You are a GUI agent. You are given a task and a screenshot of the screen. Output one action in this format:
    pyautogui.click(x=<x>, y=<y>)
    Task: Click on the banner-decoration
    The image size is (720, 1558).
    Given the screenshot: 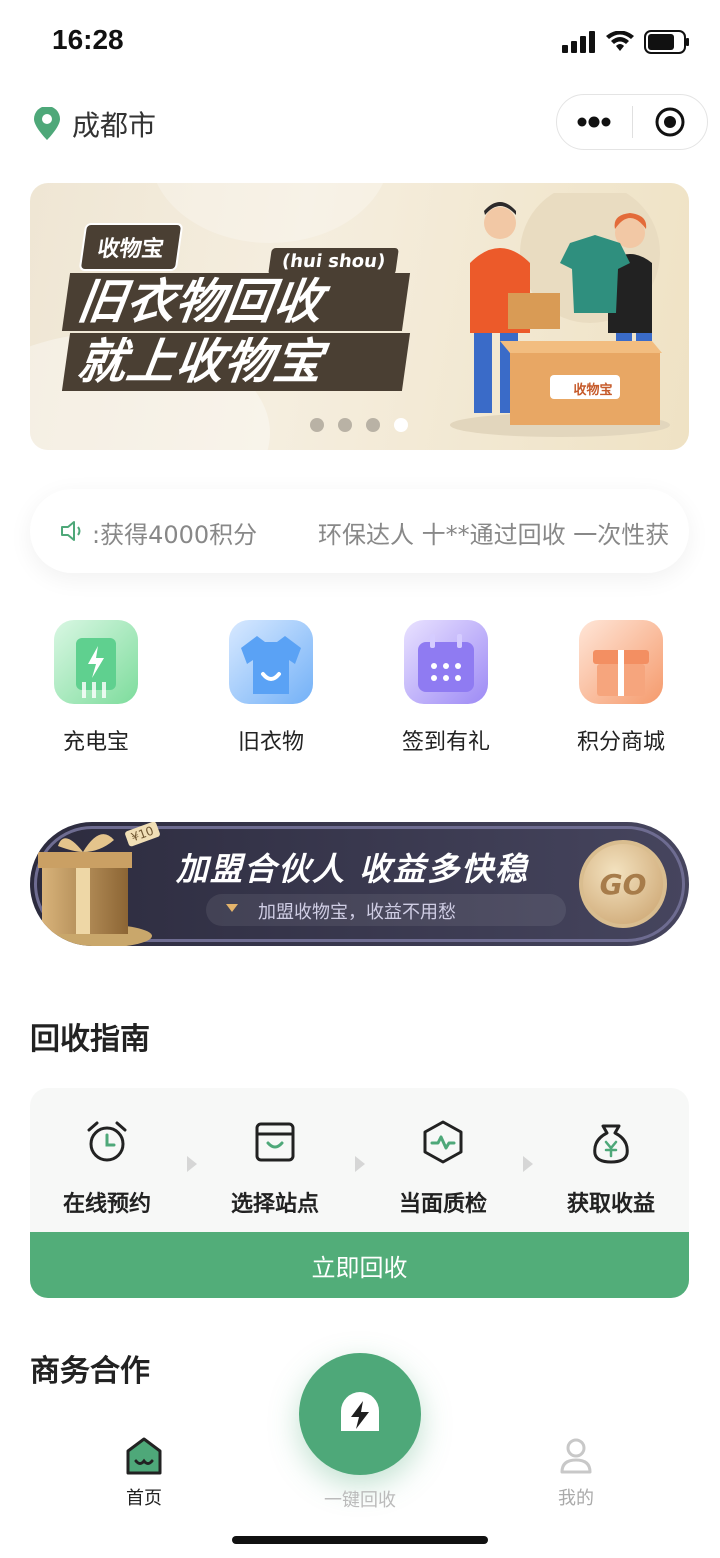 What is the action you would take?
    pyautogui.click(x=270, y=213)
    